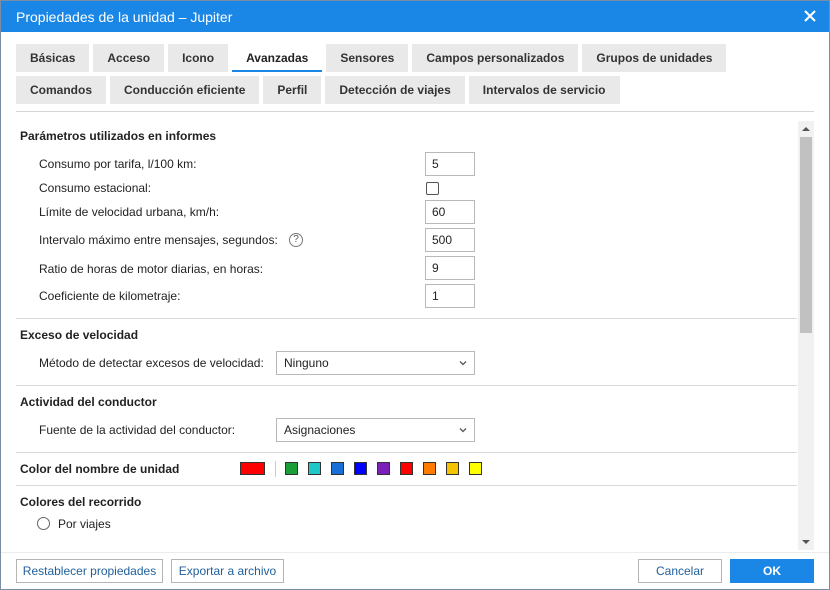 This screenshot has width=830, height=590. I want to click on tab-intervalos-de-servicio: Intervalos de servicio, so click(544, 90).